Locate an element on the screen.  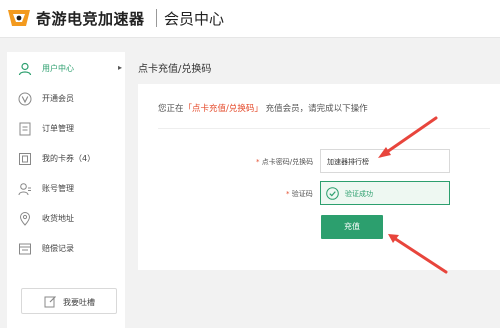
compensation-icon is located at coordinates (25, 249).